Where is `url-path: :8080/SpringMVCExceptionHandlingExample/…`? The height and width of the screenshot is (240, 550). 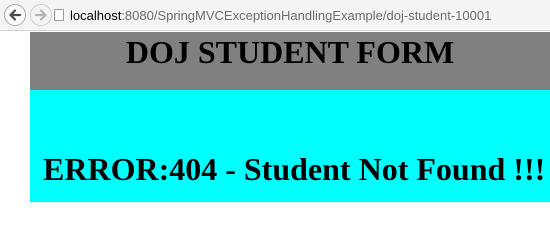 url-path: :8080/SpringMVCExceptionHandlingExample/… is located at coordinates (306, 15).